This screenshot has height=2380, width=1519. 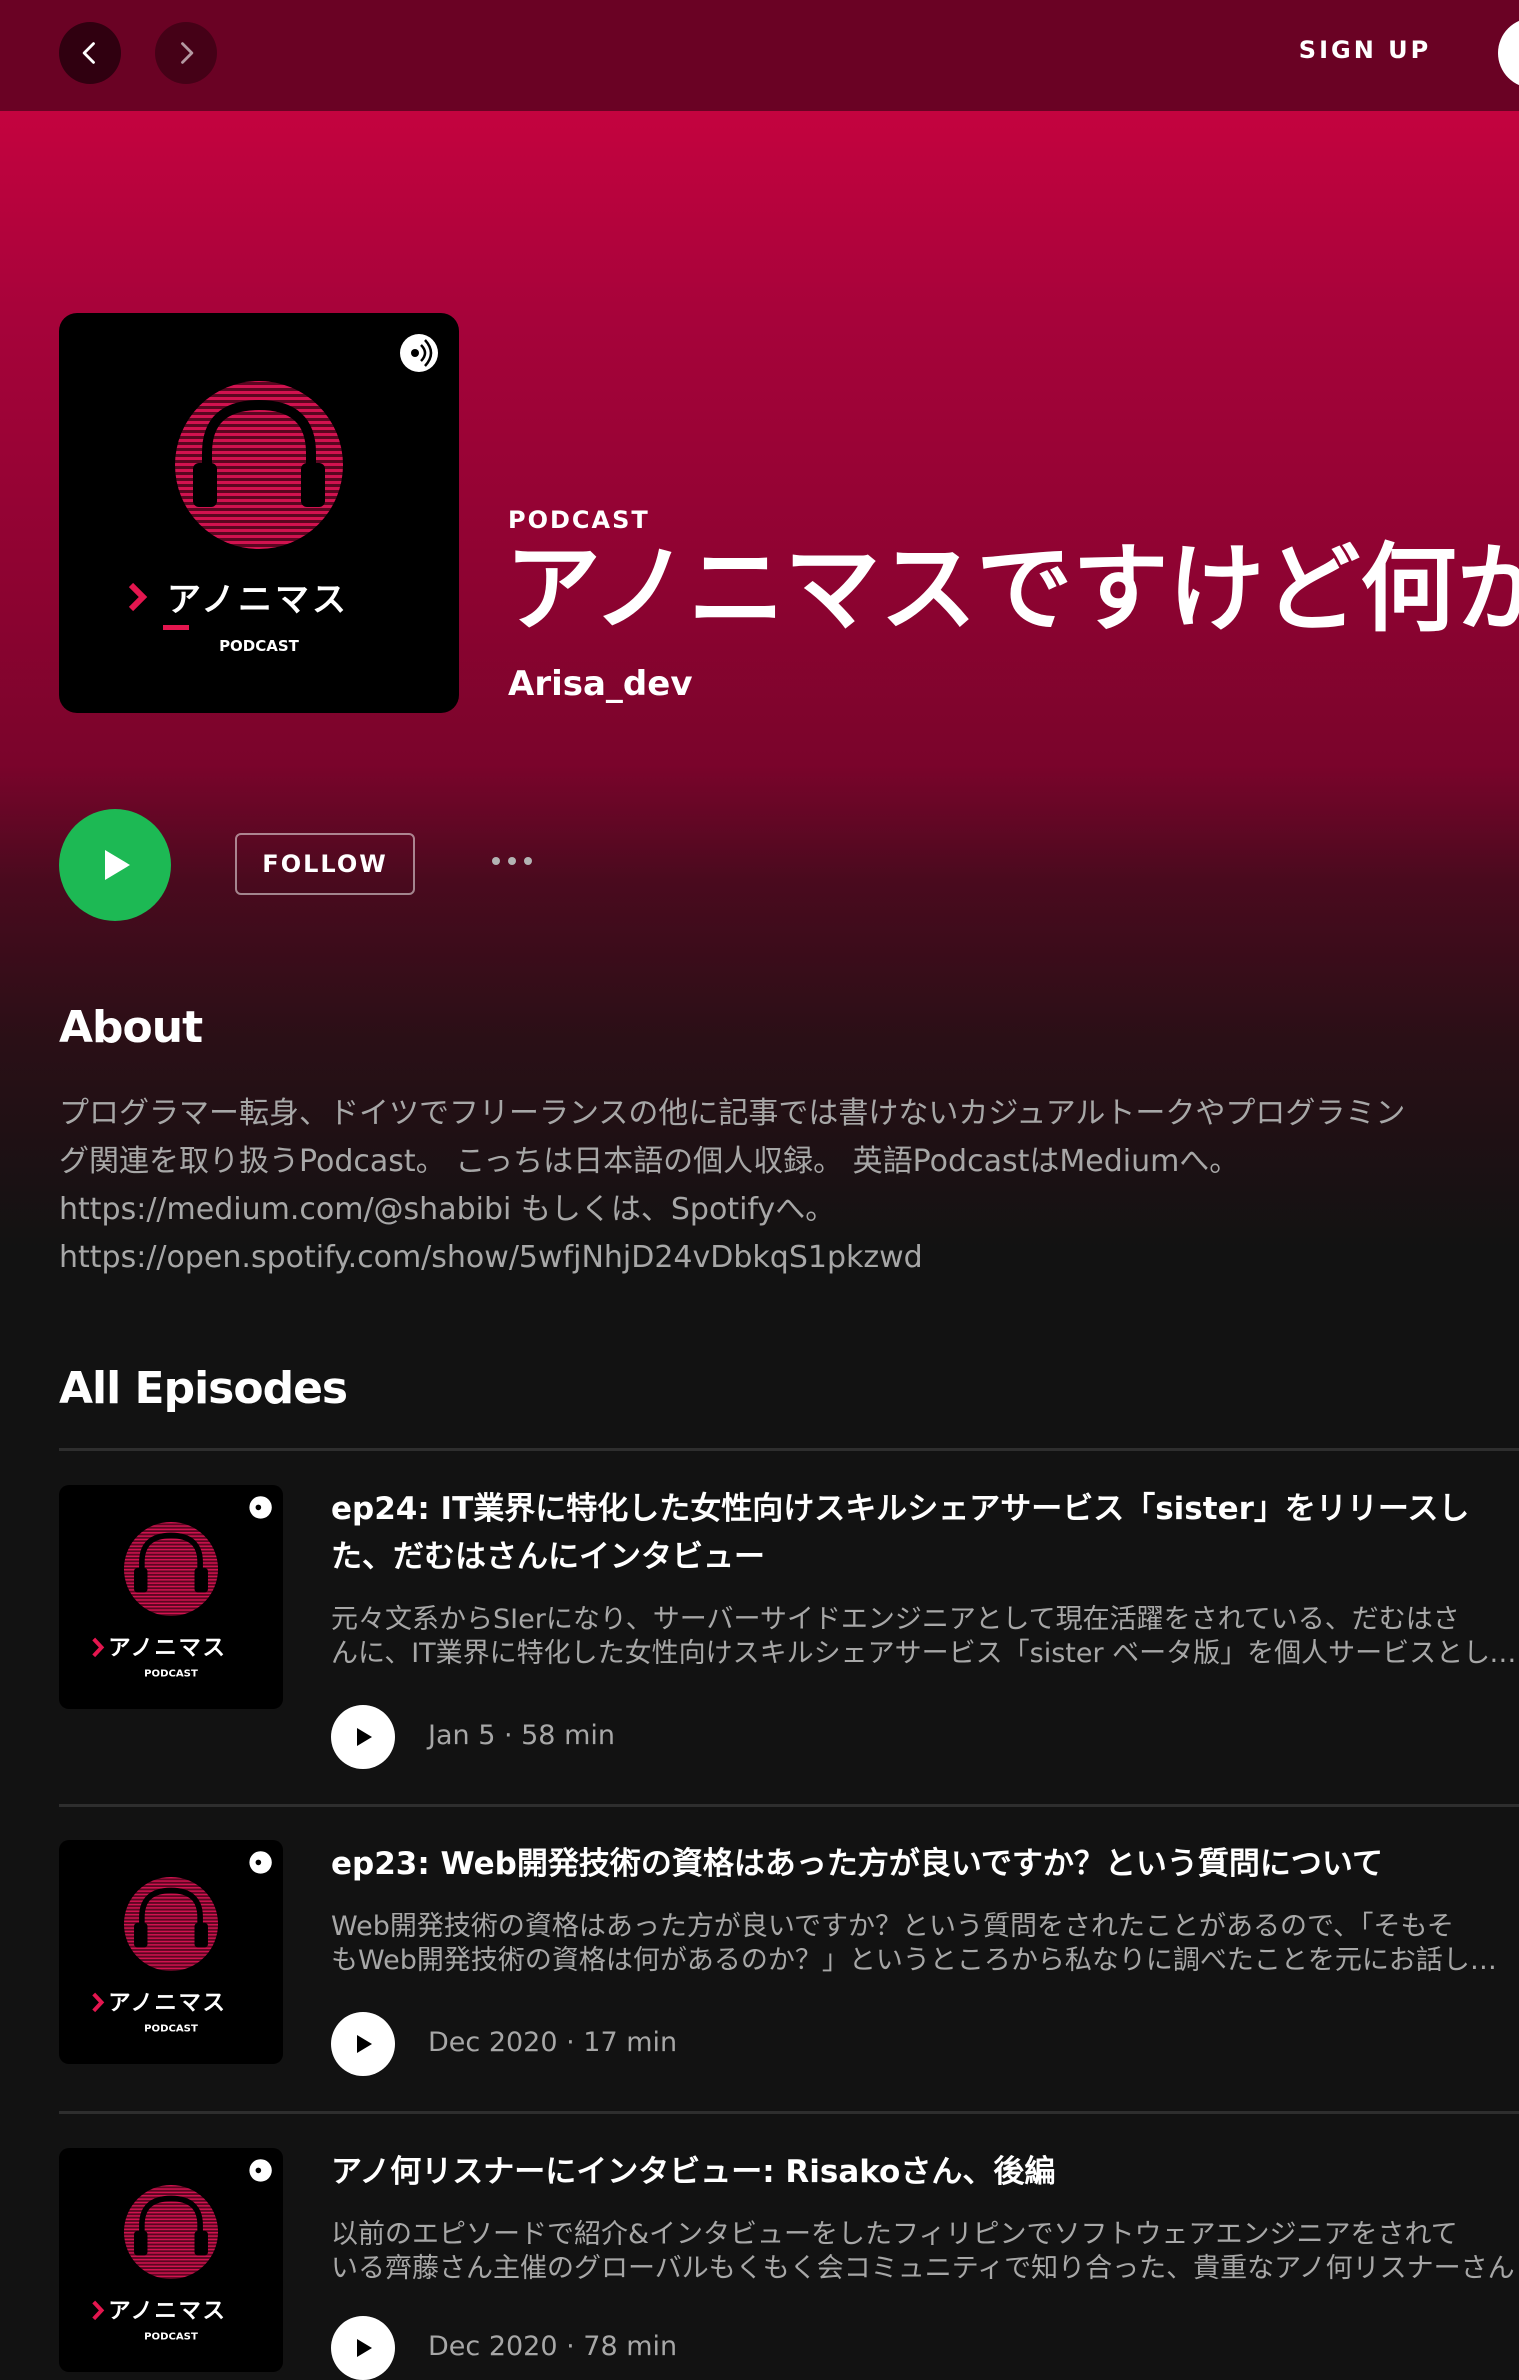 What do you see at coordinates (1012, 589) in the screenshot?
I see `show-title: アノニマスですけど何か` at bounding box center [1012, 589].